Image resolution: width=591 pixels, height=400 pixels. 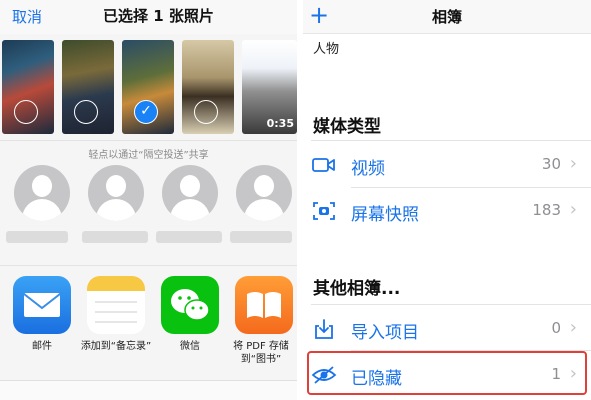 I want to click on app-label-wechat: 微信, so click(x=190, y=346).